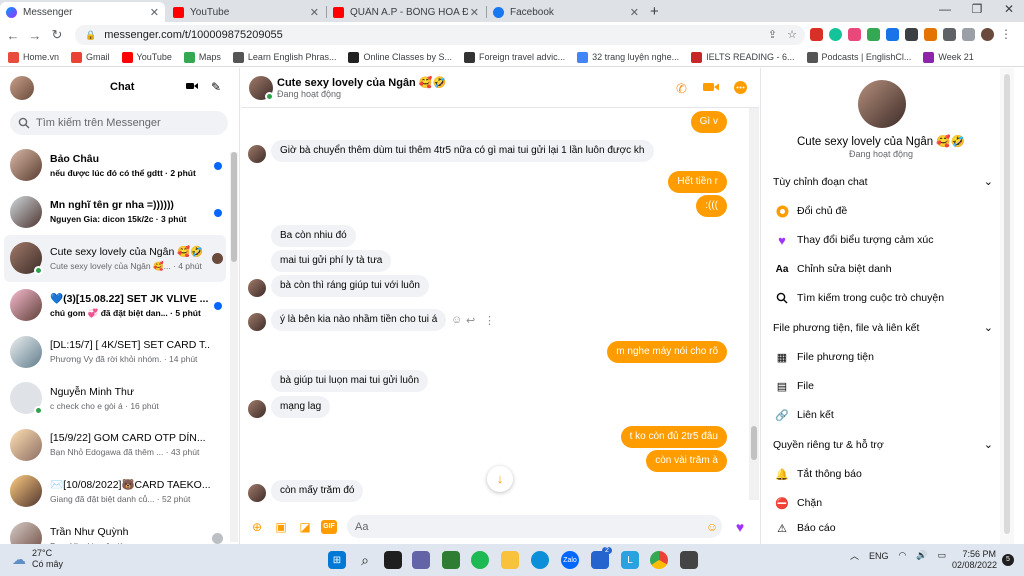 Image resolution: width=1024 pixels, height=576 pixels. I want to click on emoji-icon: ☺, so click(712, 527).